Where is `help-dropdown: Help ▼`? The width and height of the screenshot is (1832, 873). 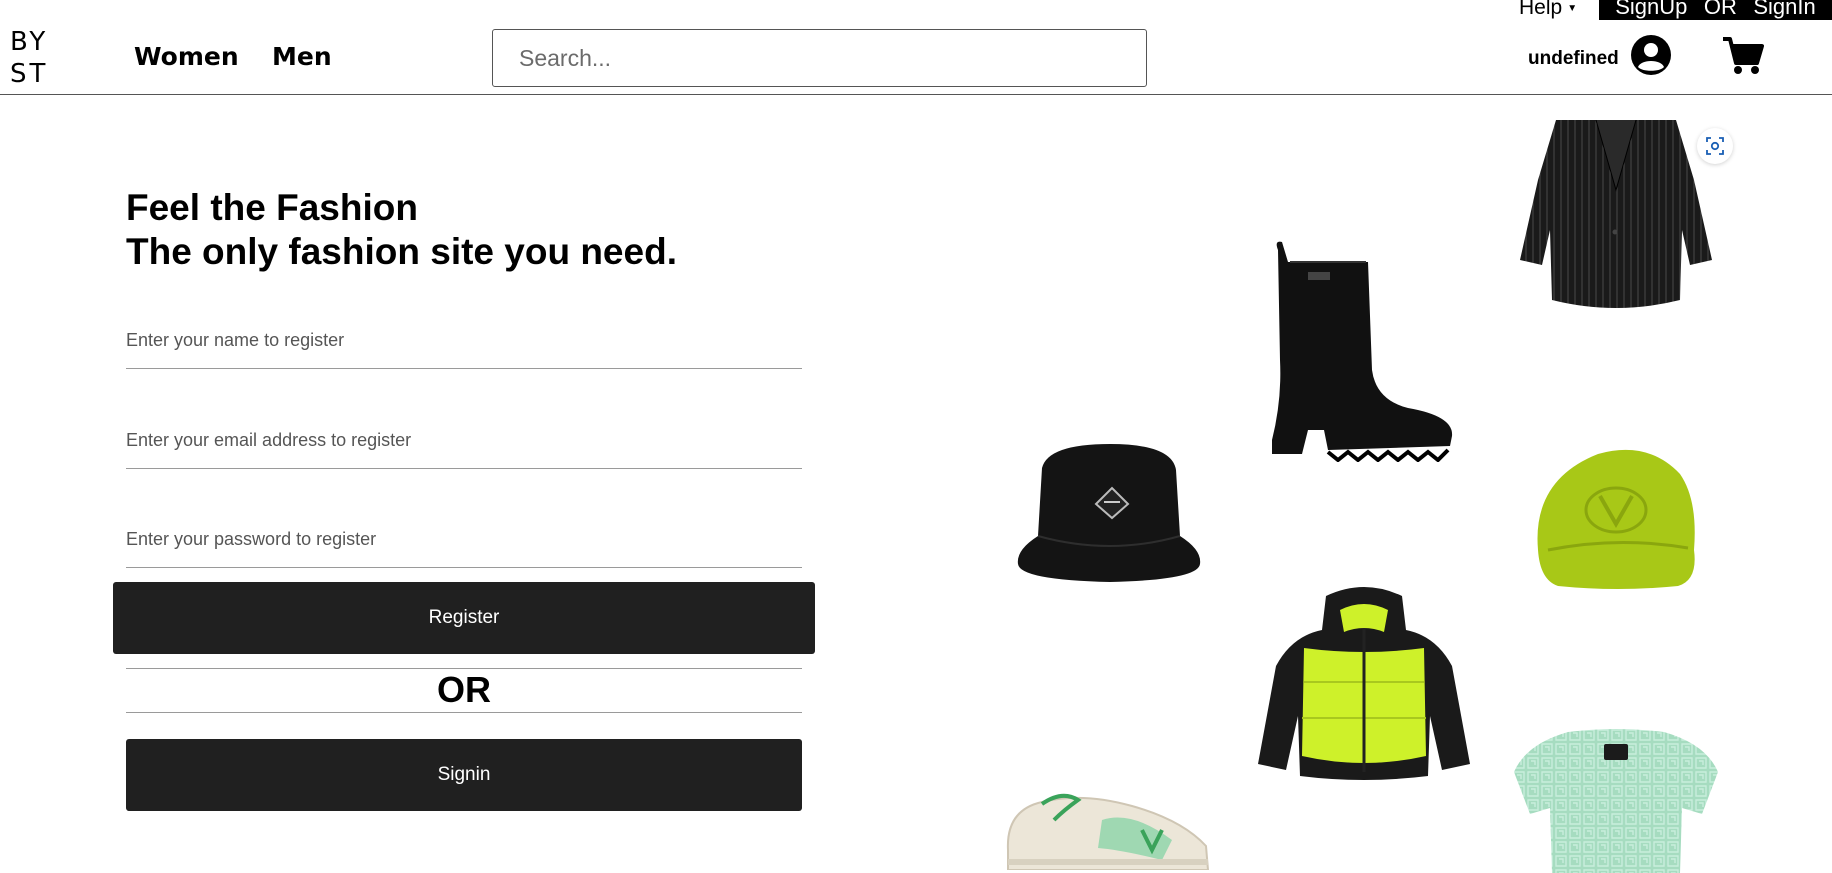
help-dropdown: Help ▼ is located at coordinates (1548, 10).